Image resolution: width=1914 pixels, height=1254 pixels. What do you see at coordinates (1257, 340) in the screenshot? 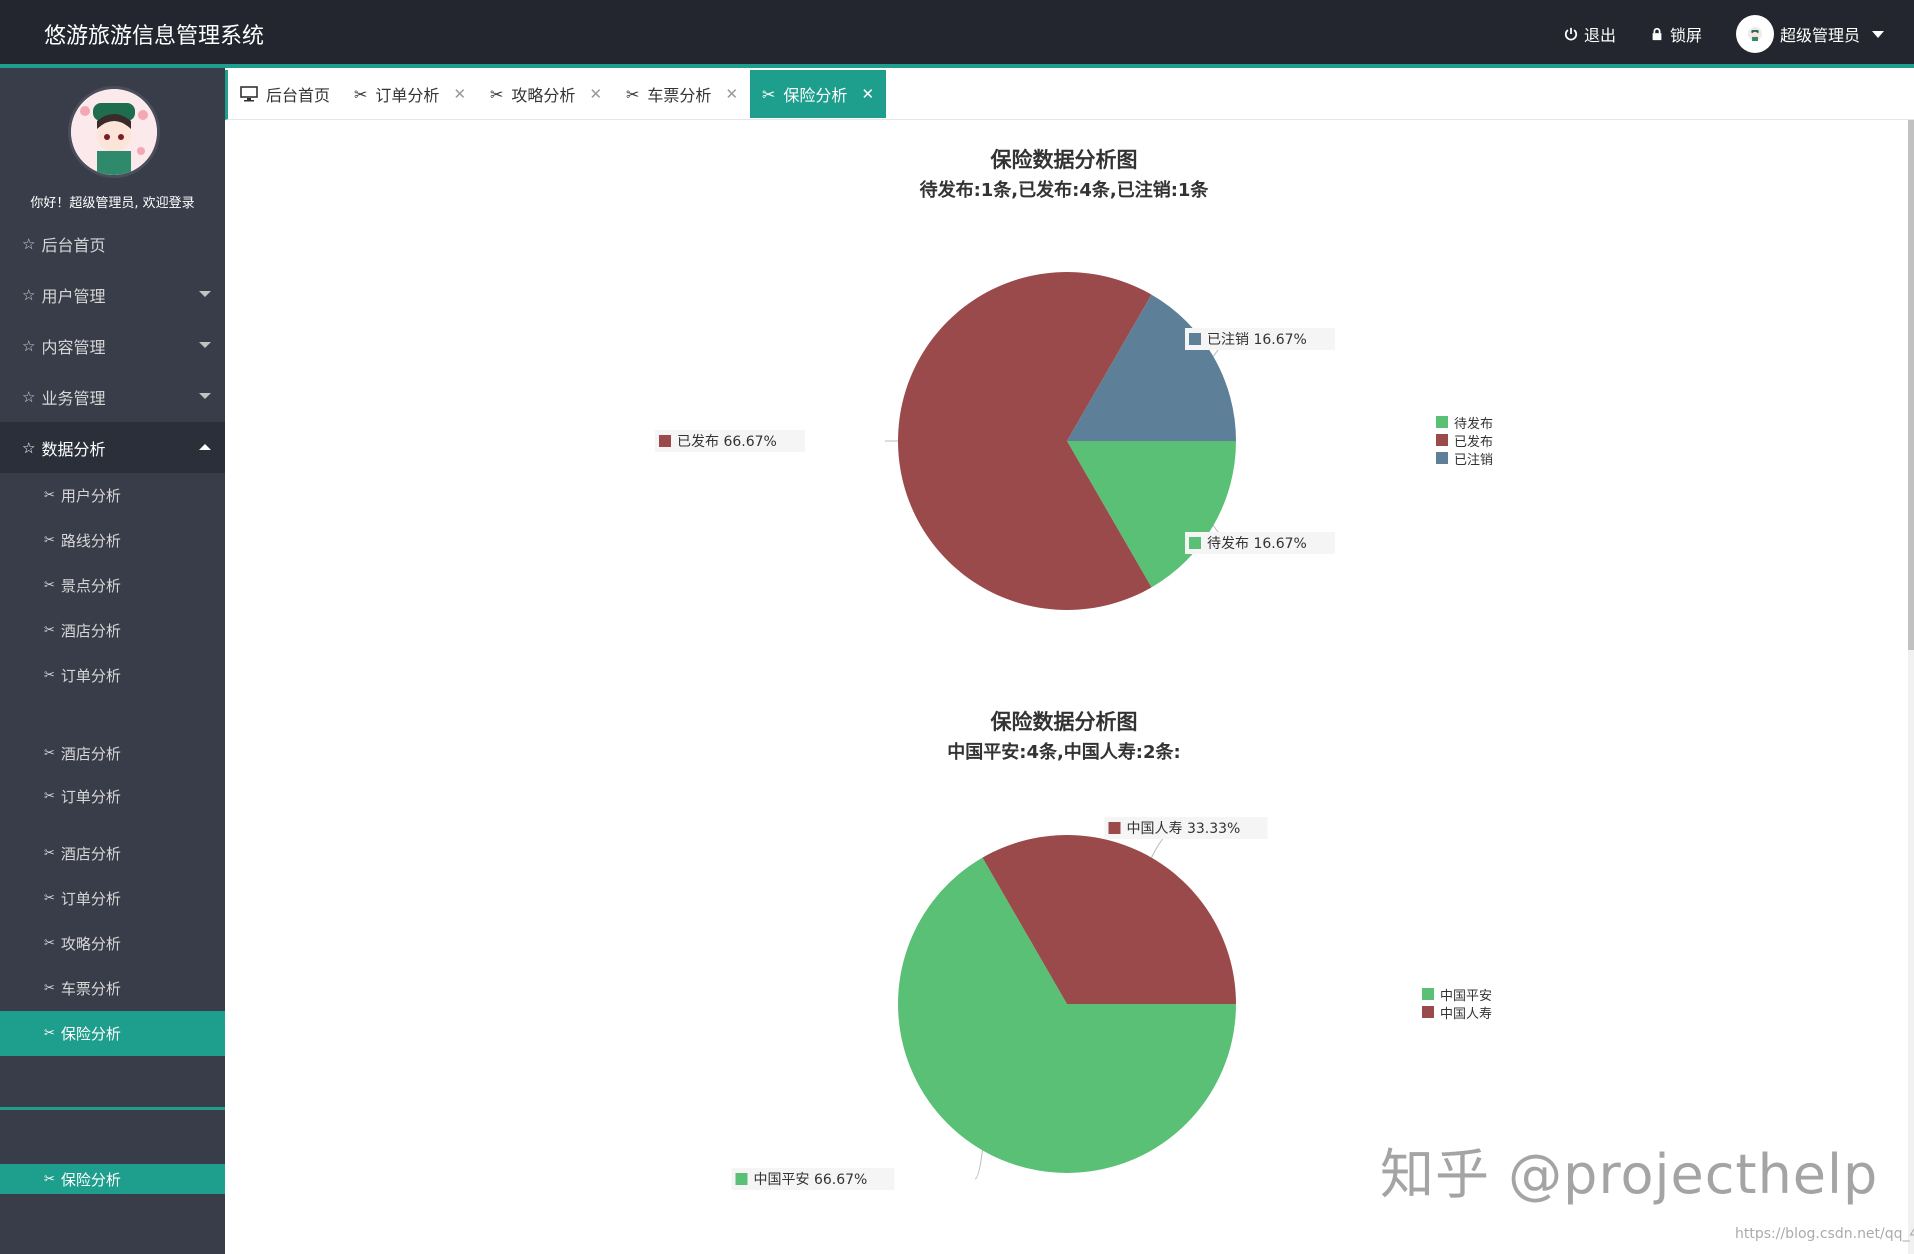
I see `chart-1-data-label-2: 已注销 16.67%` at bounding box center [1257, 340].